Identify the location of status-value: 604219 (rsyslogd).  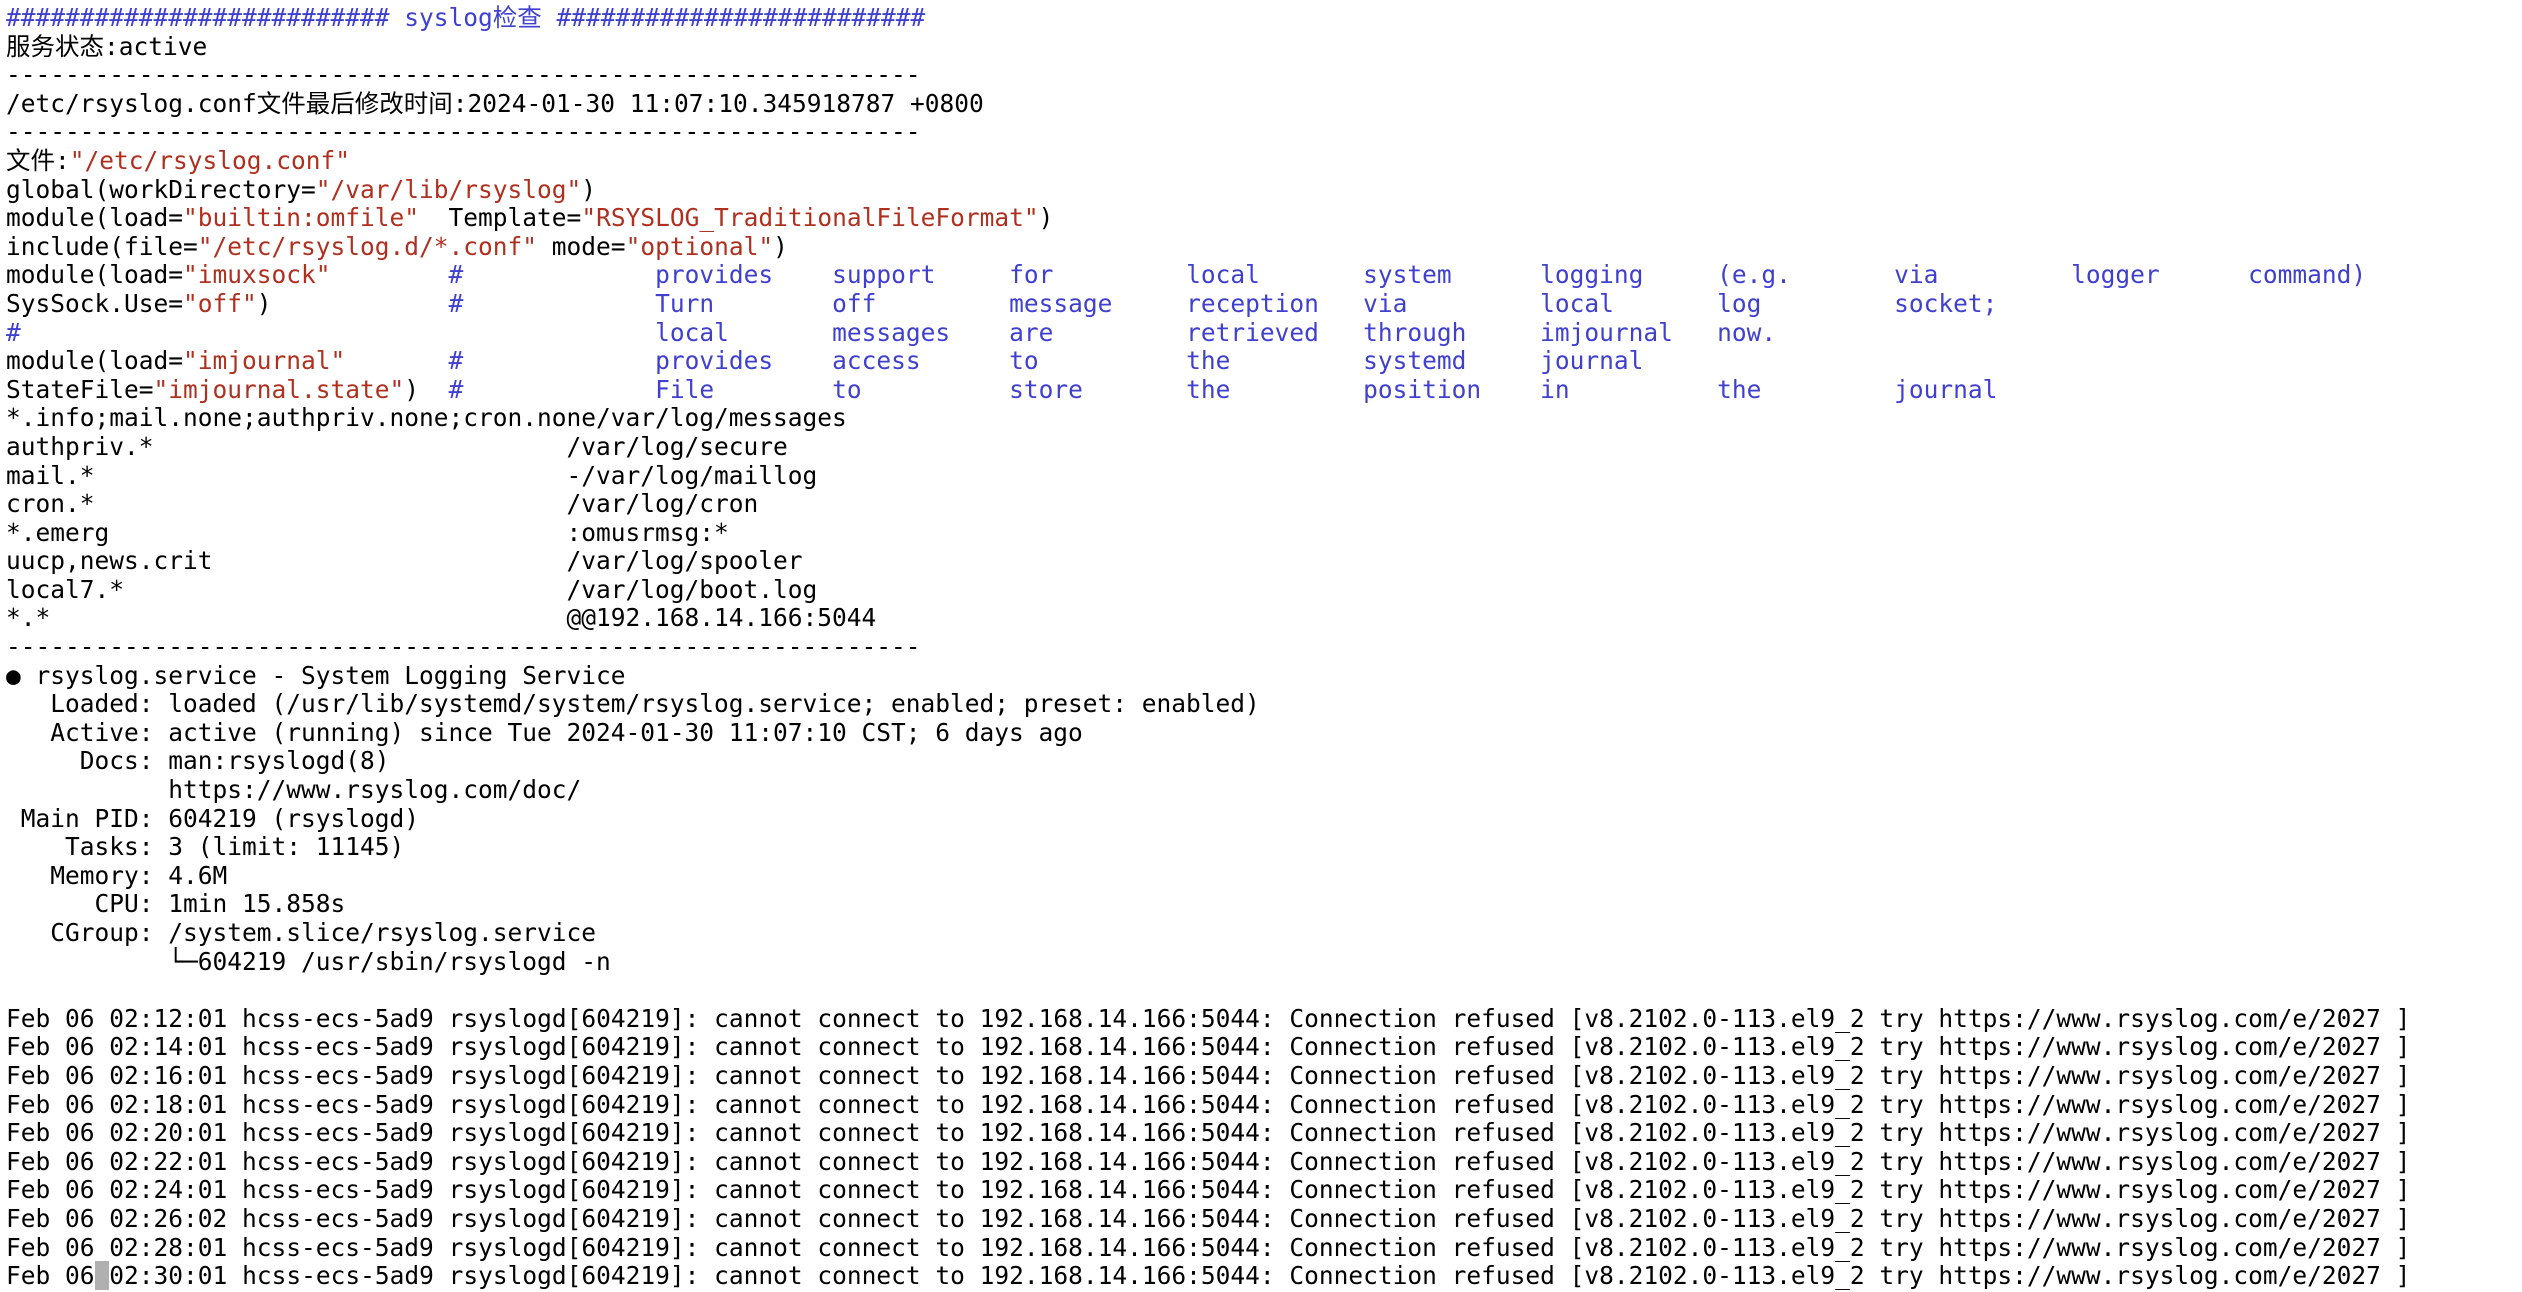
(294, 818).